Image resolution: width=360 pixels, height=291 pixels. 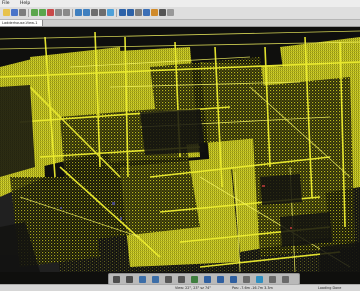 What do you see at coordinates (181, 279) in the screenshot?
I see `fly-icon` at bounding box center [181, 279].